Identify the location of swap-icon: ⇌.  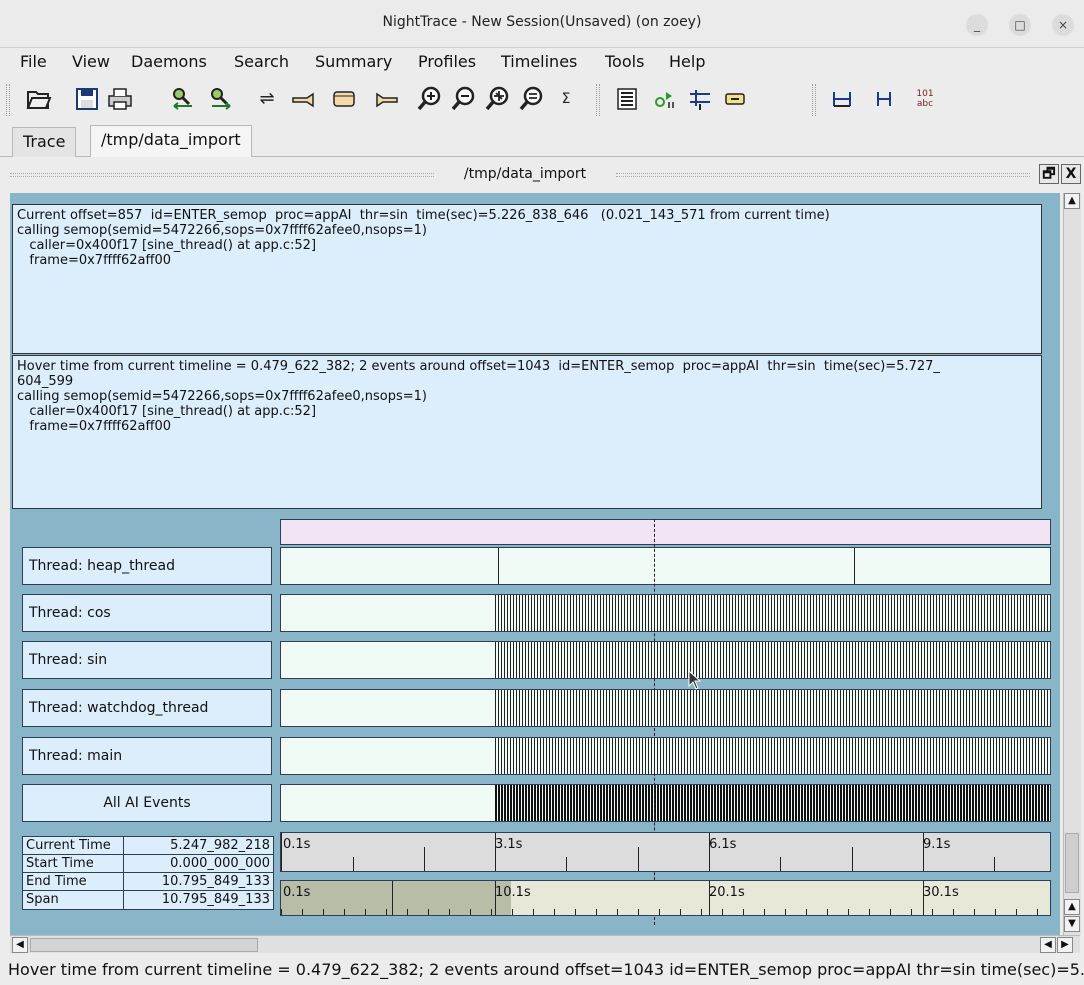
(267, 99).